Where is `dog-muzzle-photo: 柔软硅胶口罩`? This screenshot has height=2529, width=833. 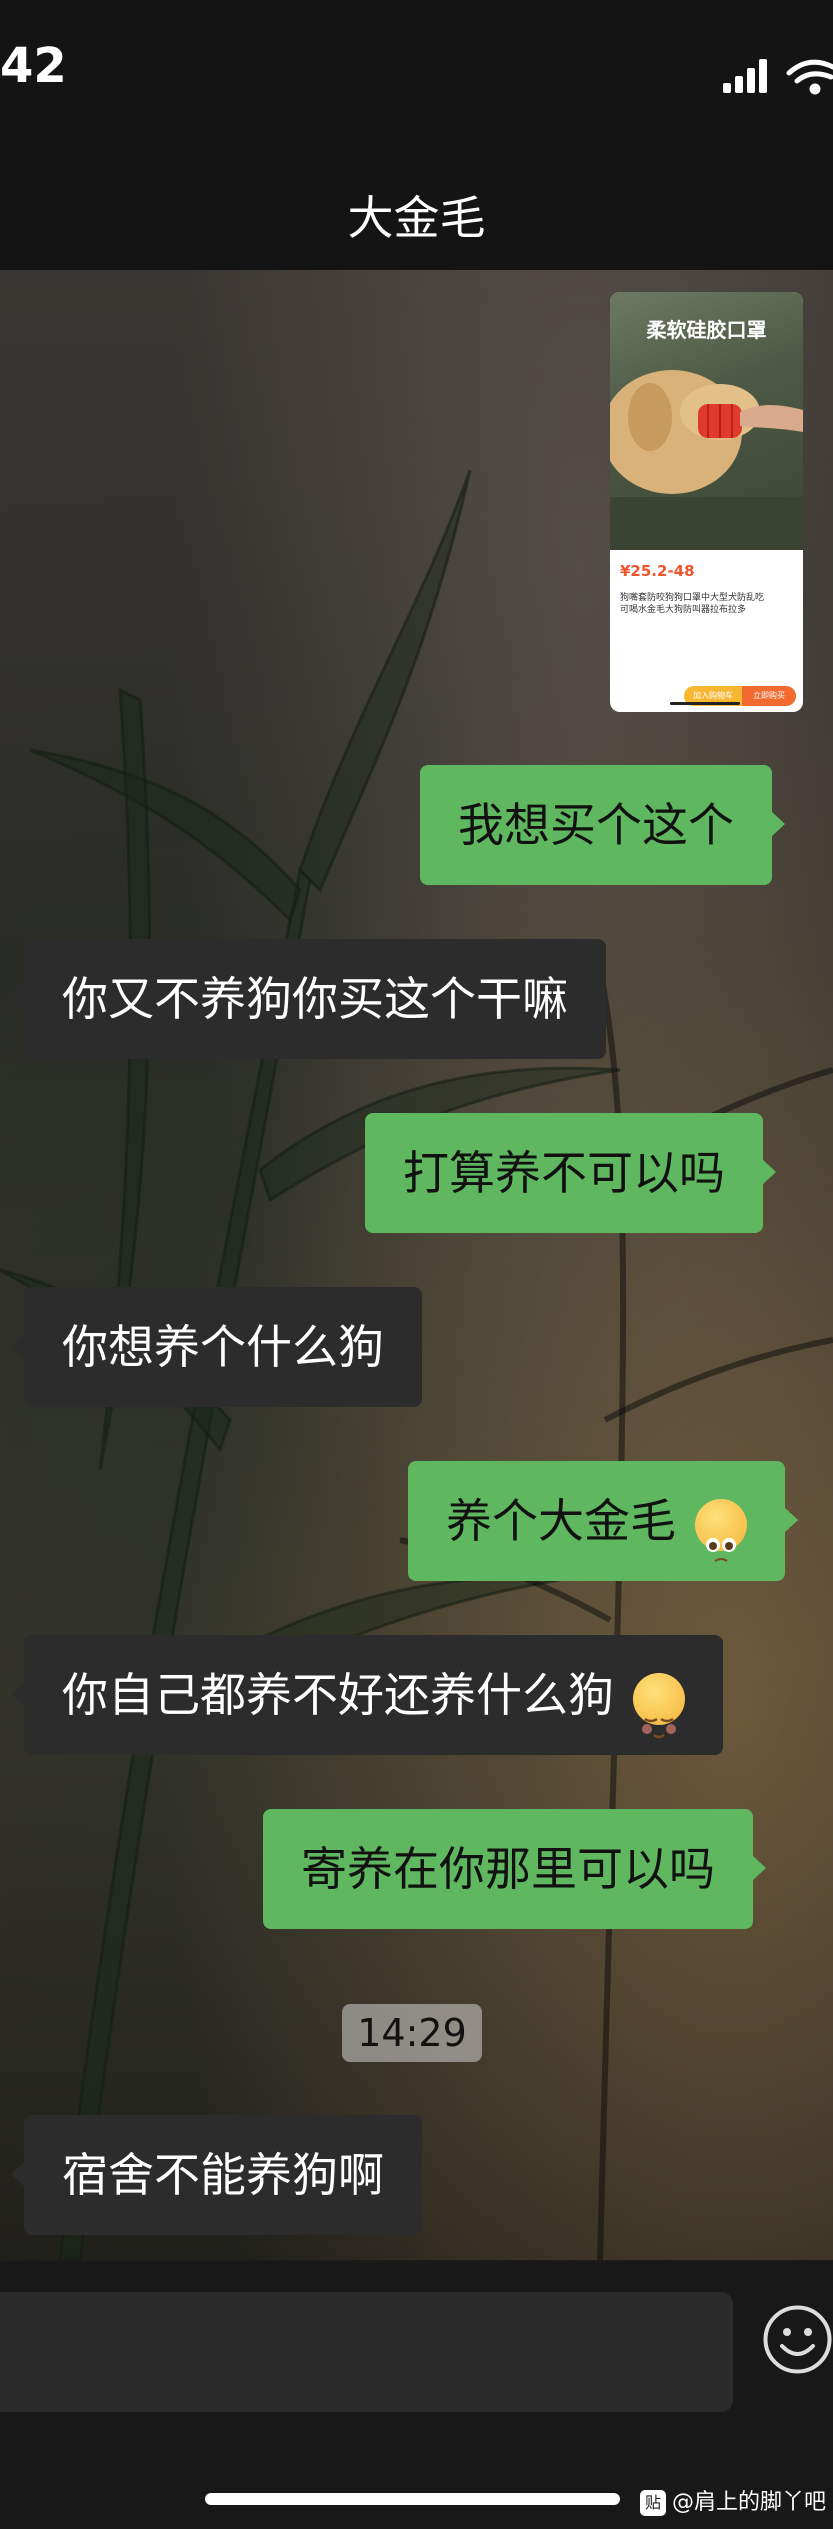
dog-muzzle-photo: 柔软硅胶口罩 is located at coordinates (706, 421).